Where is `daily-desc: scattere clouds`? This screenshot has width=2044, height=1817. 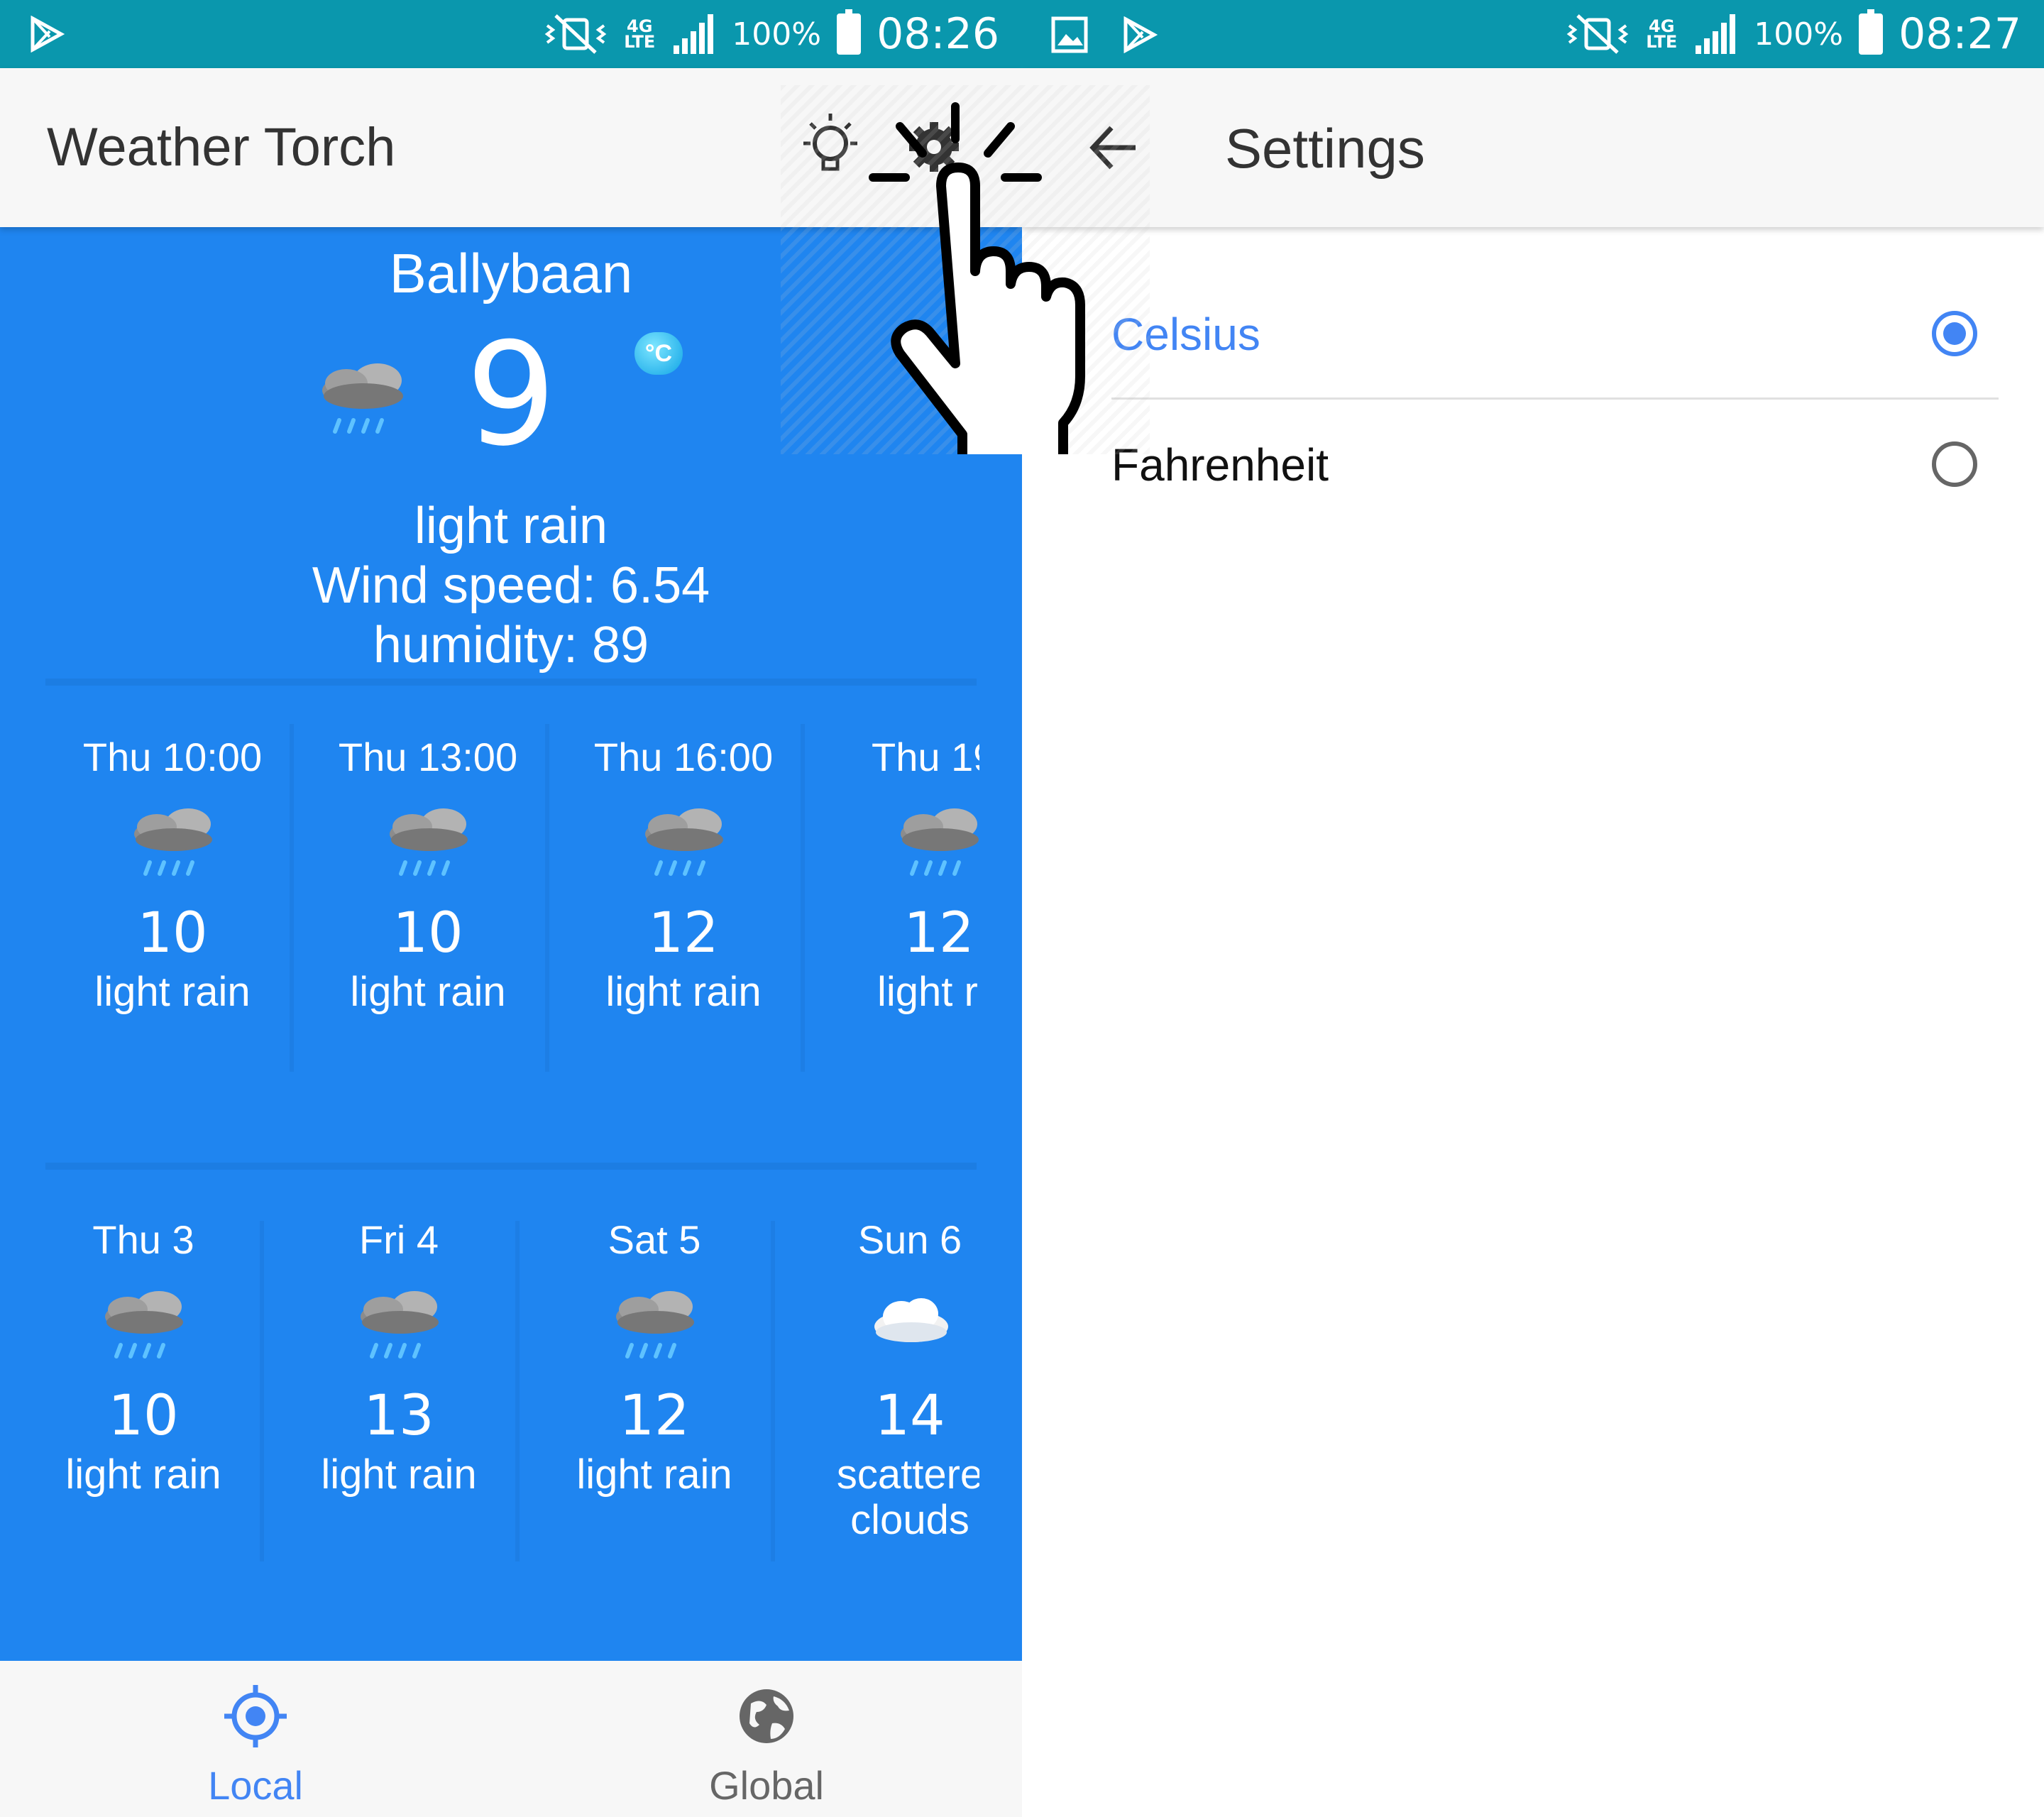
daily-desc: scattere clouds is located at coordinates (908, 1497).